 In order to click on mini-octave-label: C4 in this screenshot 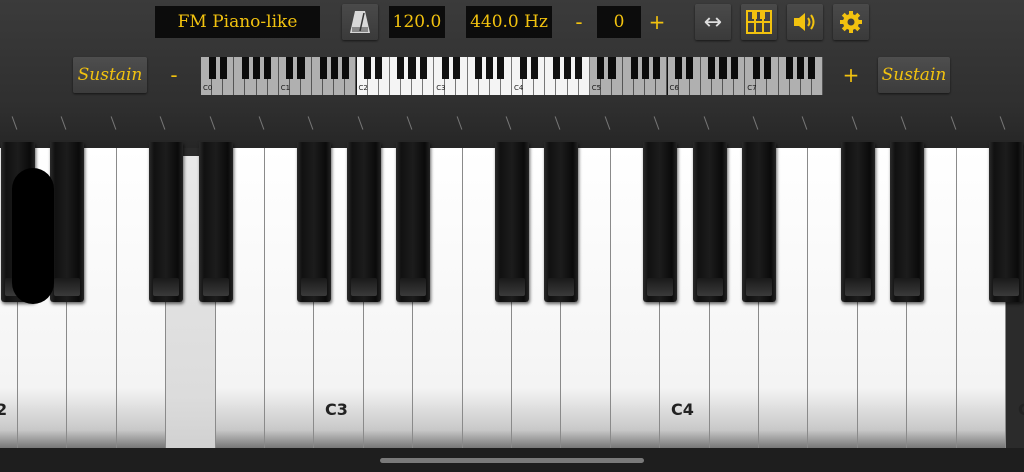, I will do `click(519, 88)`.